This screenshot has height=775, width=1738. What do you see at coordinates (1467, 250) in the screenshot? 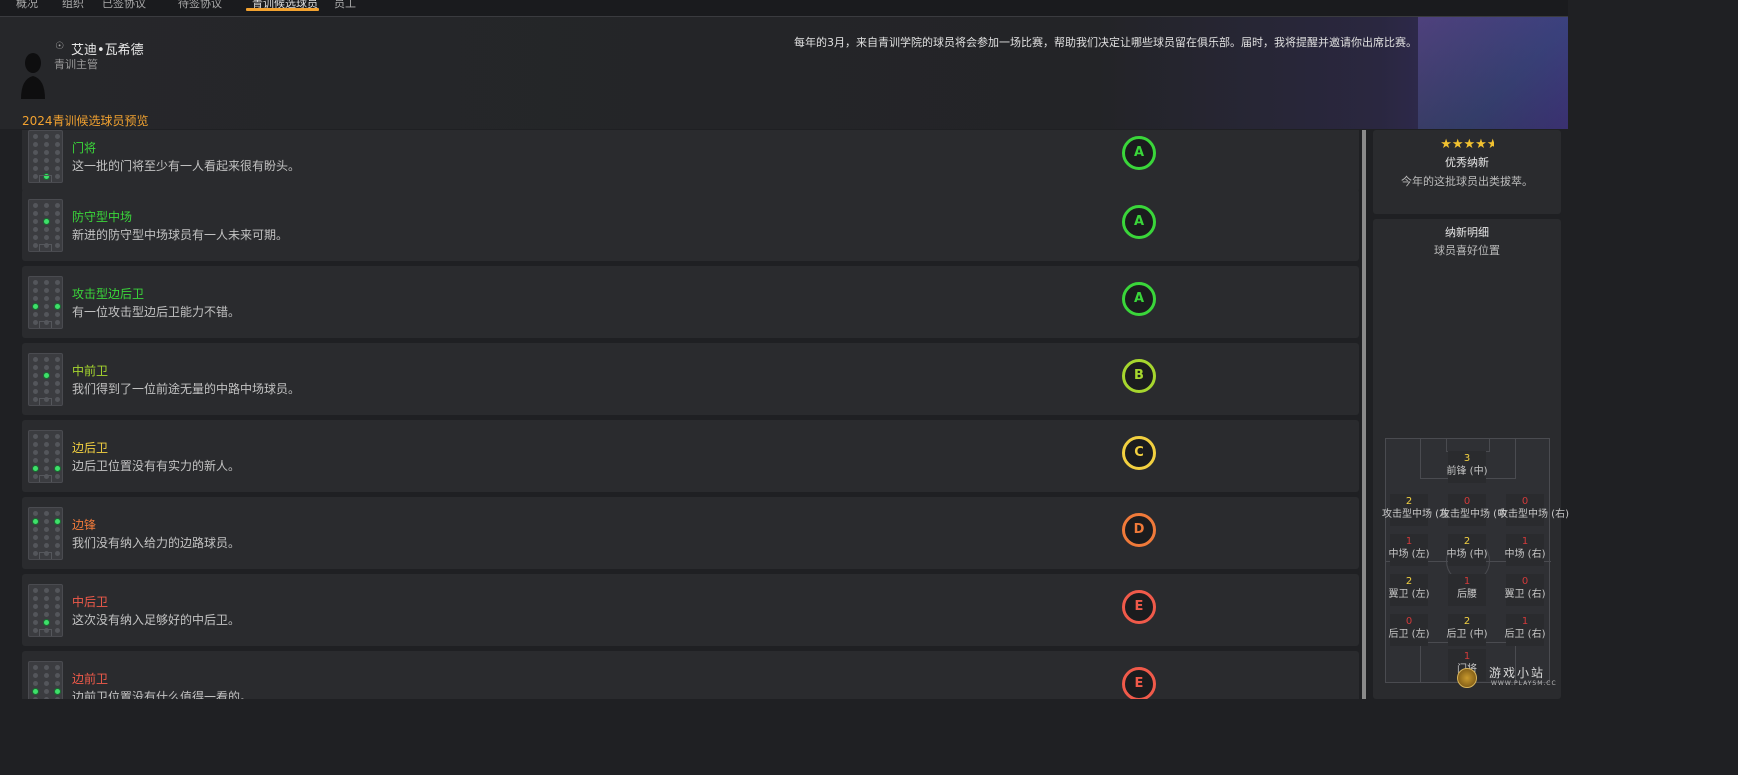
I see `breakdown-subtitle: 球员喜好位置` at bounding box center [1467, 250].